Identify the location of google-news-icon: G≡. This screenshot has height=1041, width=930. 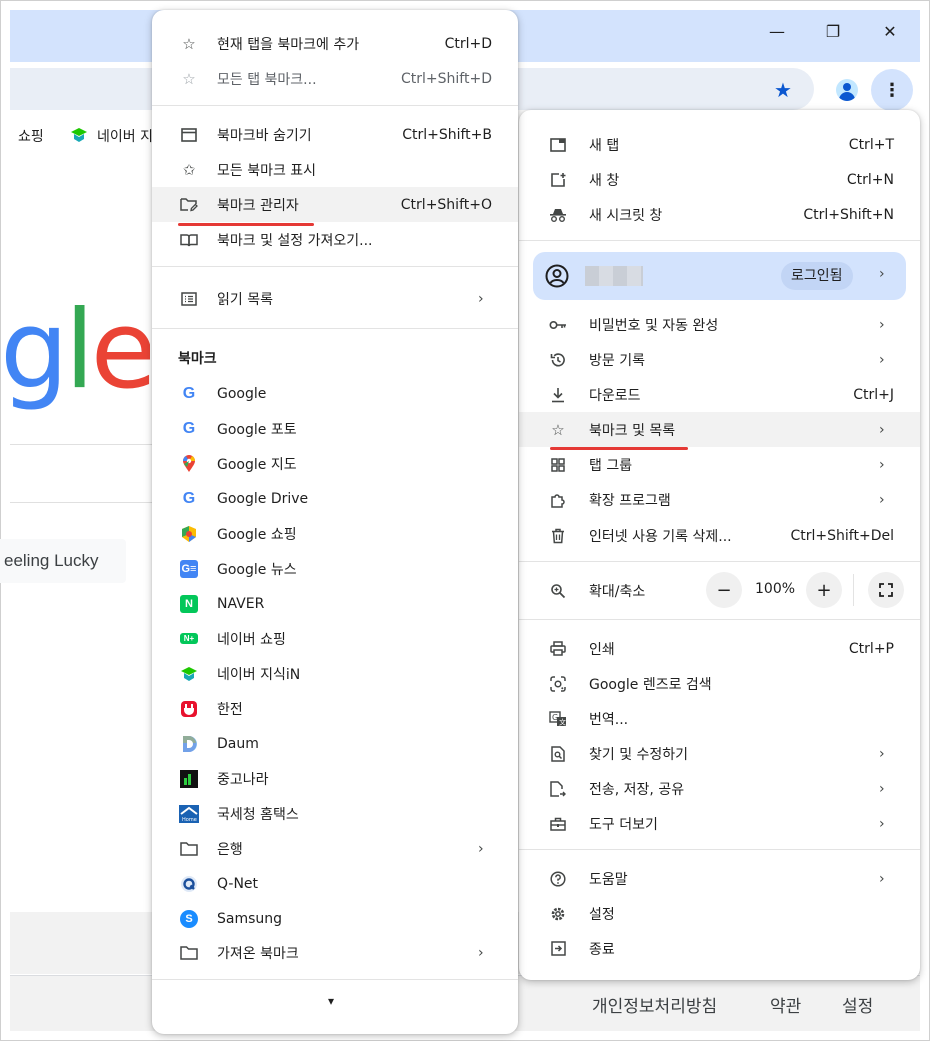
(189, 569).